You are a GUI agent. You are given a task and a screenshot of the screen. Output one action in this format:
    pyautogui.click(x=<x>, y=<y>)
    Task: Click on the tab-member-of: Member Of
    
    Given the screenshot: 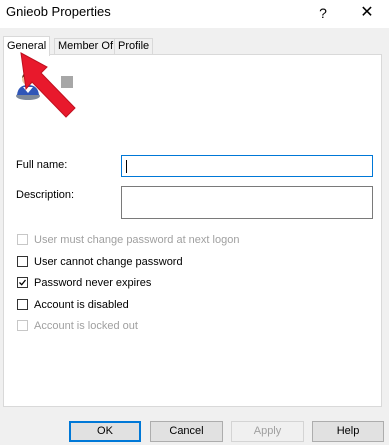 What is the action you would take?
    pyautogui.click(x=86, y=46)
    